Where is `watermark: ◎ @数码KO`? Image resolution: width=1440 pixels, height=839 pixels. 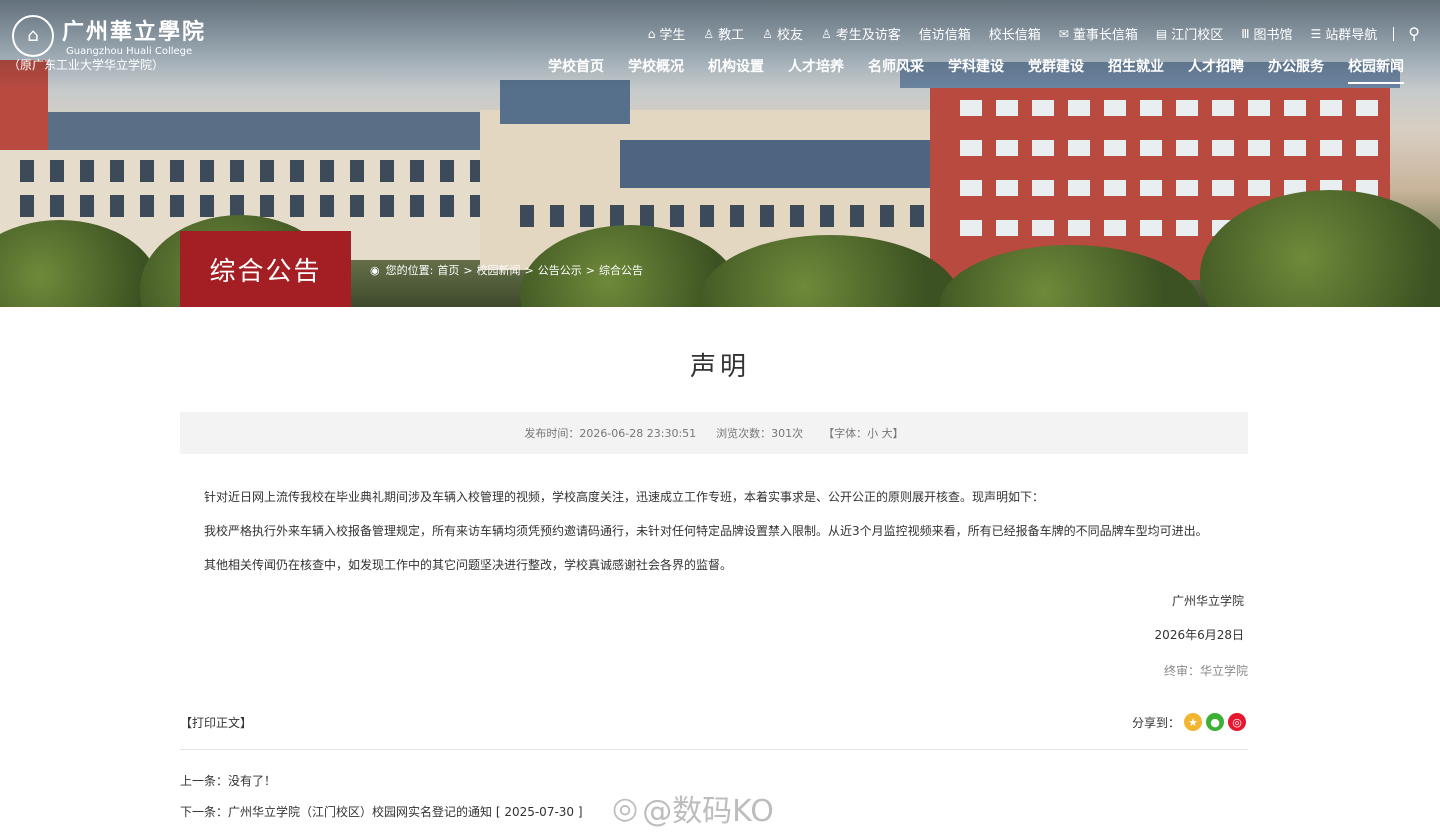 watermark: ◎ @数码KO is located at coordinates (693, 808).